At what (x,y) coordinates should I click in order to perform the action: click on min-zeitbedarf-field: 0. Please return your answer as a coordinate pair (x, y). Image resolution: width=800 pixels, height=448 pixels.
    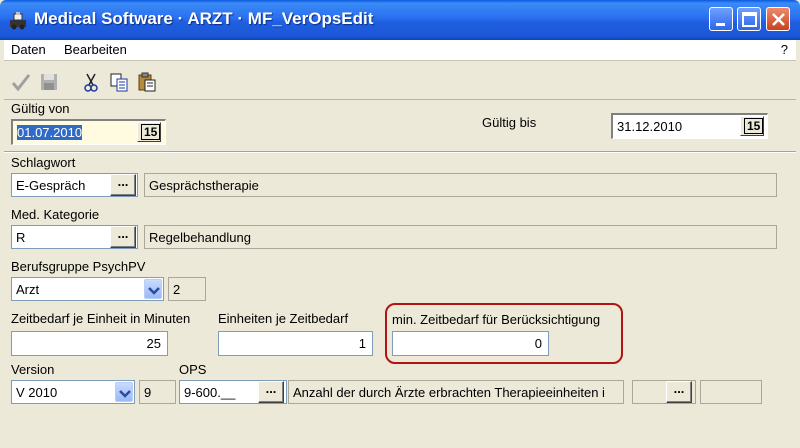
    Looking at the image, I should click on (470, 343).